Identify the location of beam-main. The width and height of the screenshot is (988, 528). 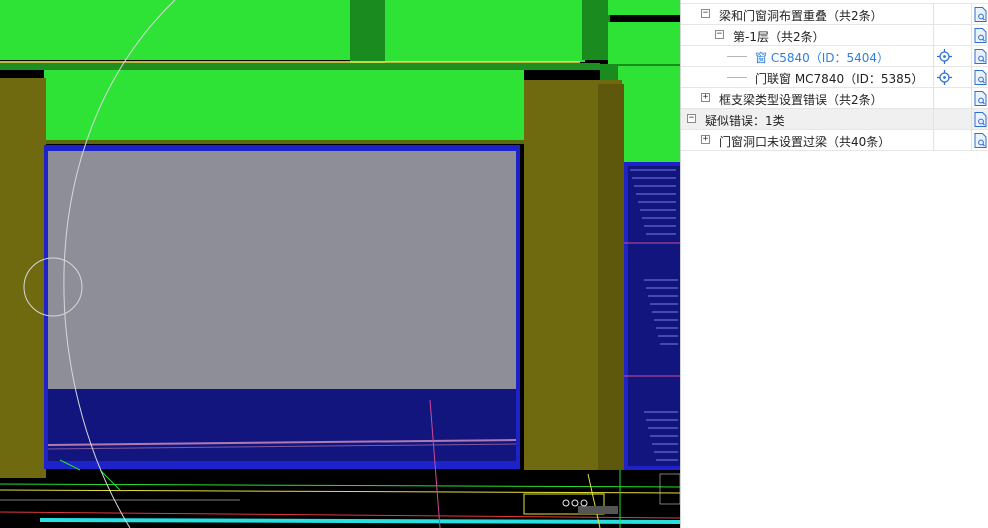
(284, 106).